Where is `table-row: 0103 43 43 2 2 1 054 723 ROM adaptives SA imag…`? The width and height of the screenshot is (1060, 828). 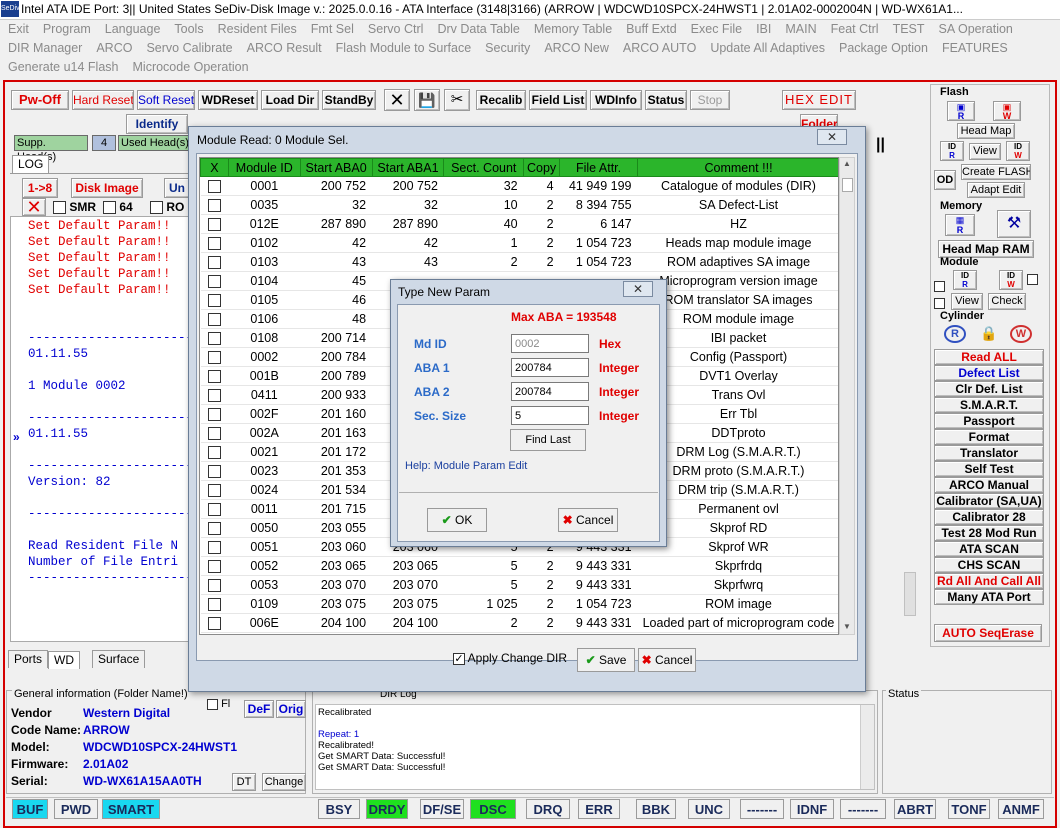
table-row: 0103 43 43 2 2 1 054 723 ROM adaptives SA imag… is located at coordinates (519, 262).